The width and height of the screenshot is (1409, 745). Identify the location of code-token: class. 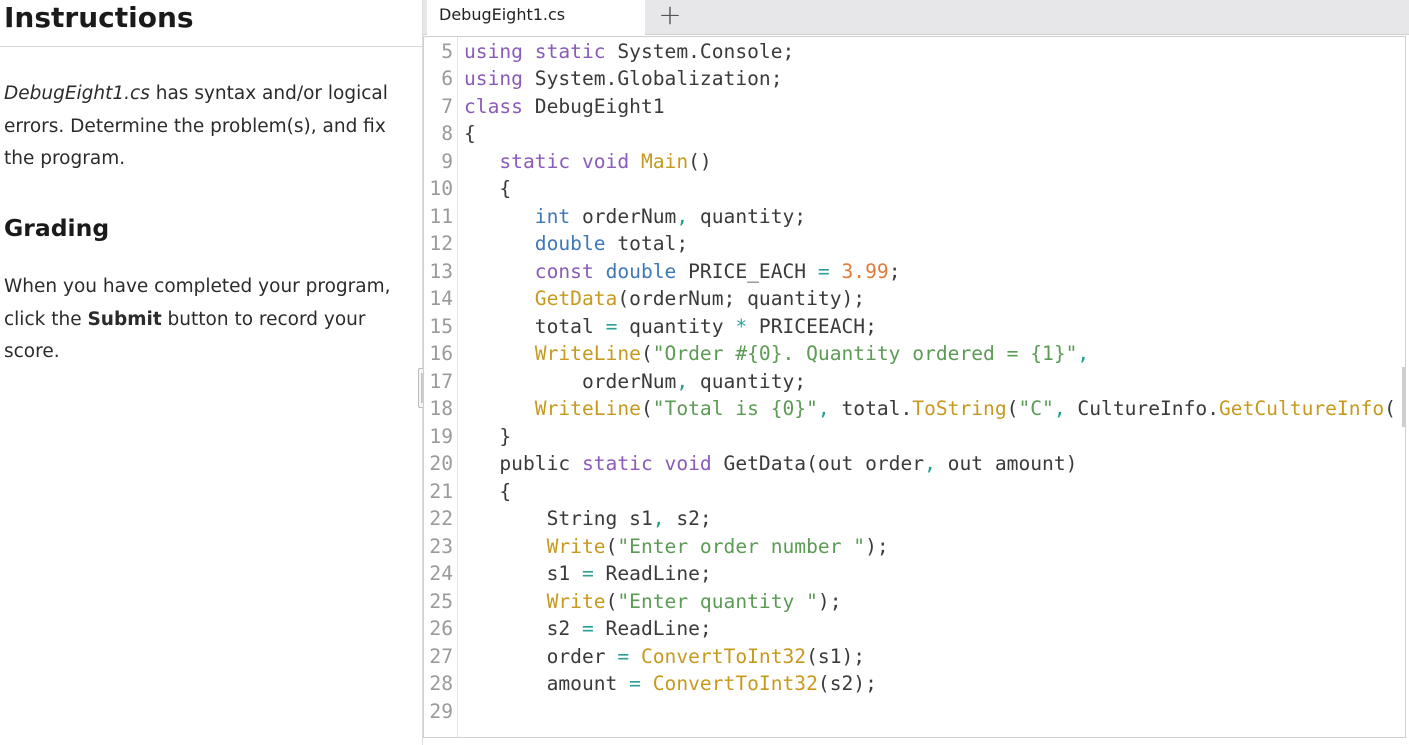
(493, 106).